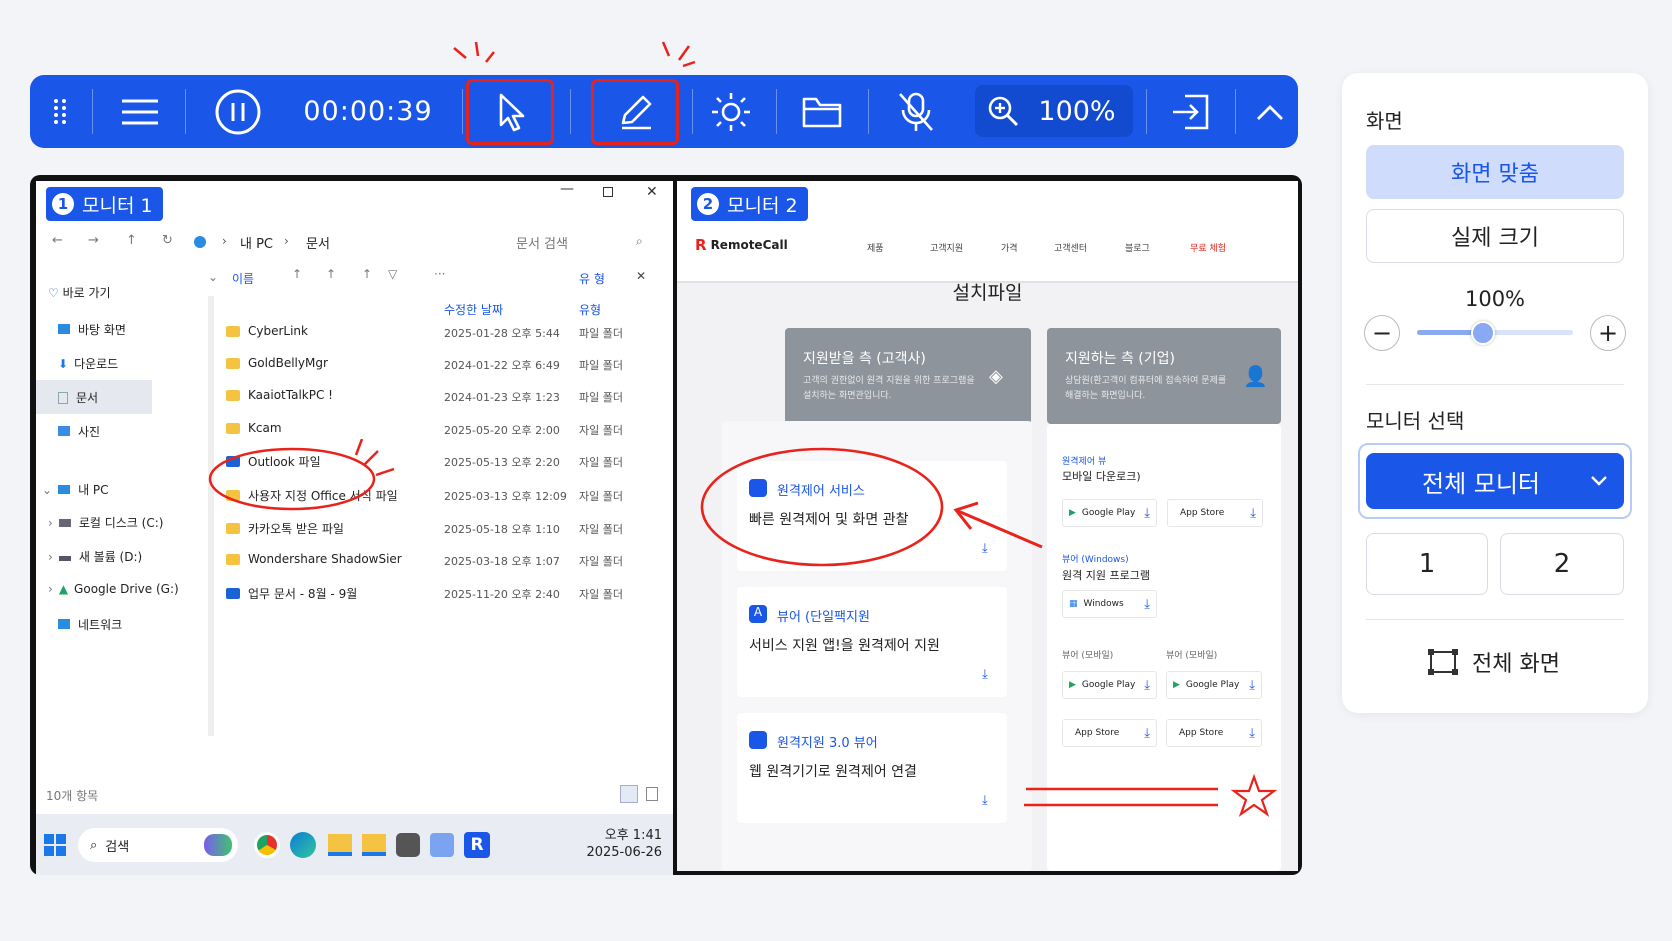  What do you see at coordinates (318, 242) in the screenshot?
I see `breadcrumb-item: 문서` at bounding box center [318, 242].